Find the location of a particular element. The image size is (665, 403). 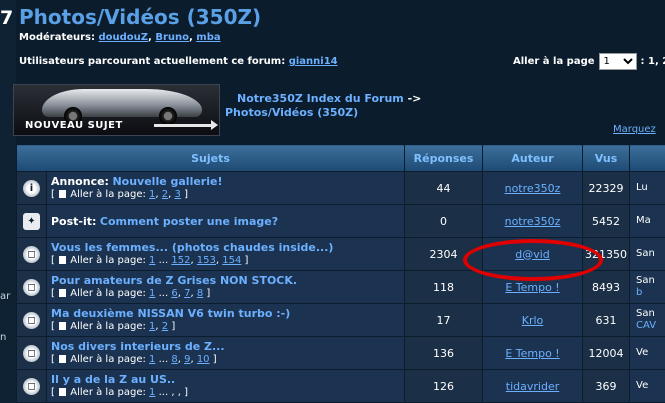

topic-views: 8493 is located at coordinates (606, 287).